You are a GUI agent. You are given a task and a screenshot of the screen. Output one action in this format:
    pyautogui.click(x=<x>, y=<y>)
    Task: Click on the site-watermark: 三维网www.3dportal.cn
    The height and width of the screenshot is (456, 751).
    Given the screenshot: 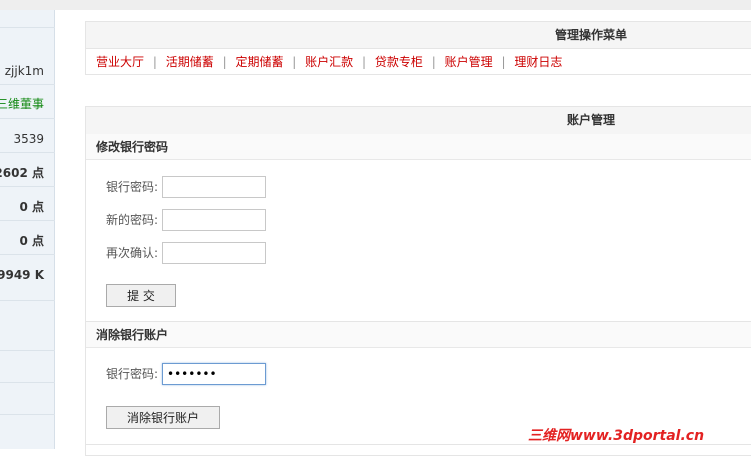 What is the action you would take?
    pyautogui.click(x=616, y=436)
    